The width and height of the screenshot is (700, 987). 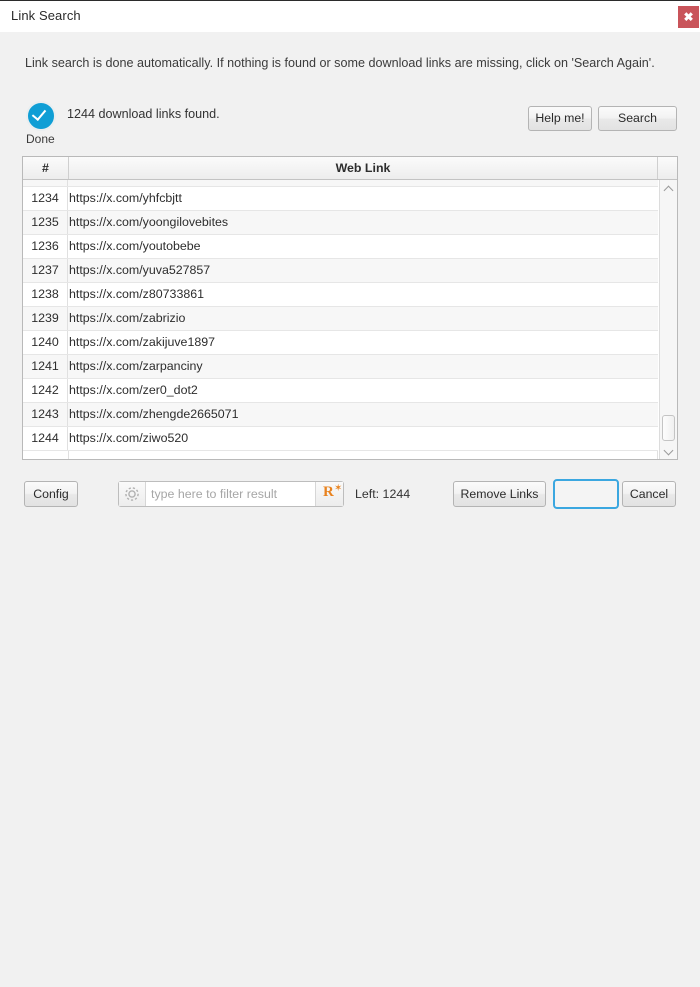 I want to click on filter-bar: R ✶, so click(x=231, y=494).